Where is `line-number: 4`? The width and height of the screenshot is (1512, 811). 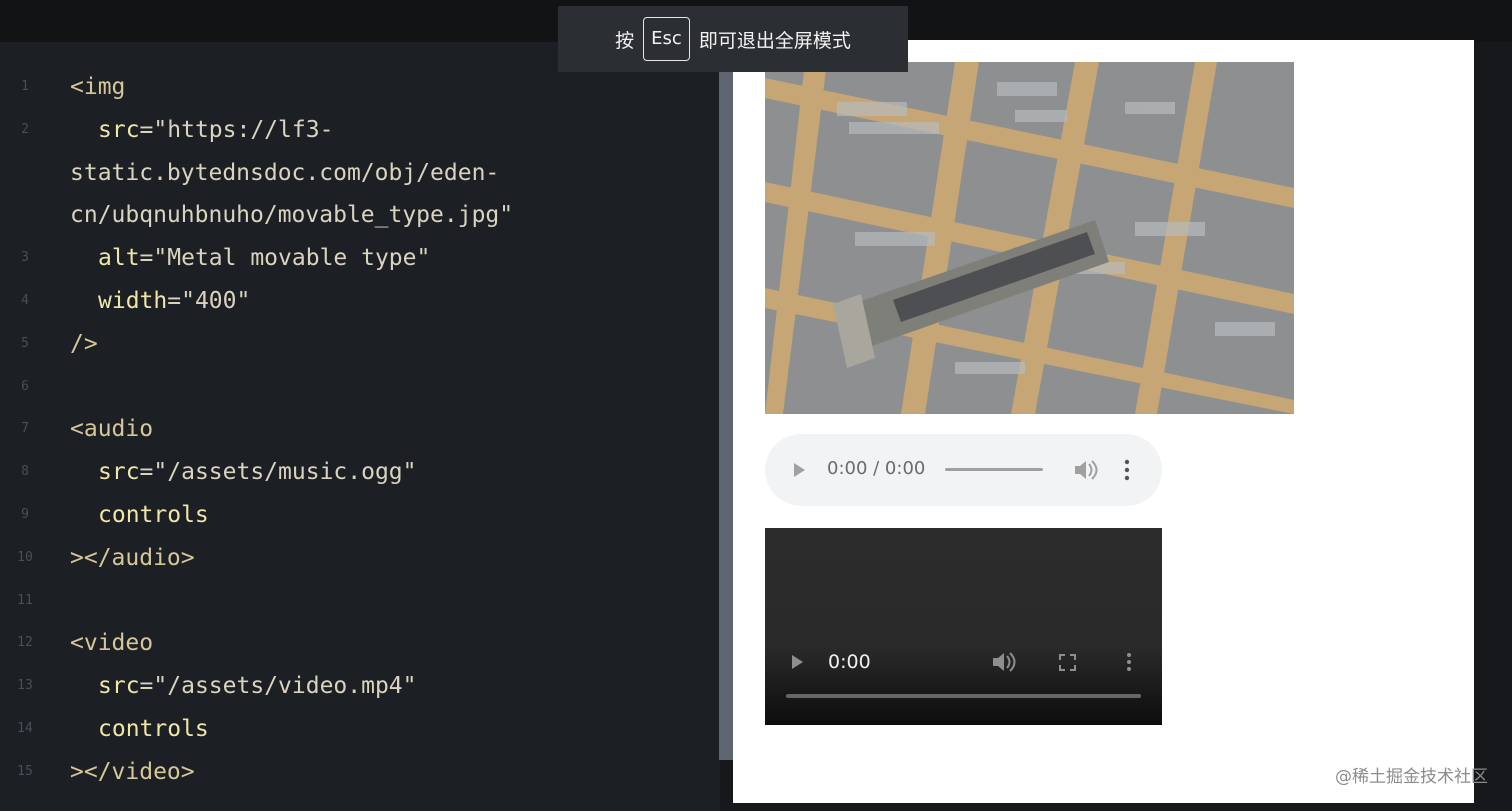
line-number: 4 is located at coordinates (25, 300).